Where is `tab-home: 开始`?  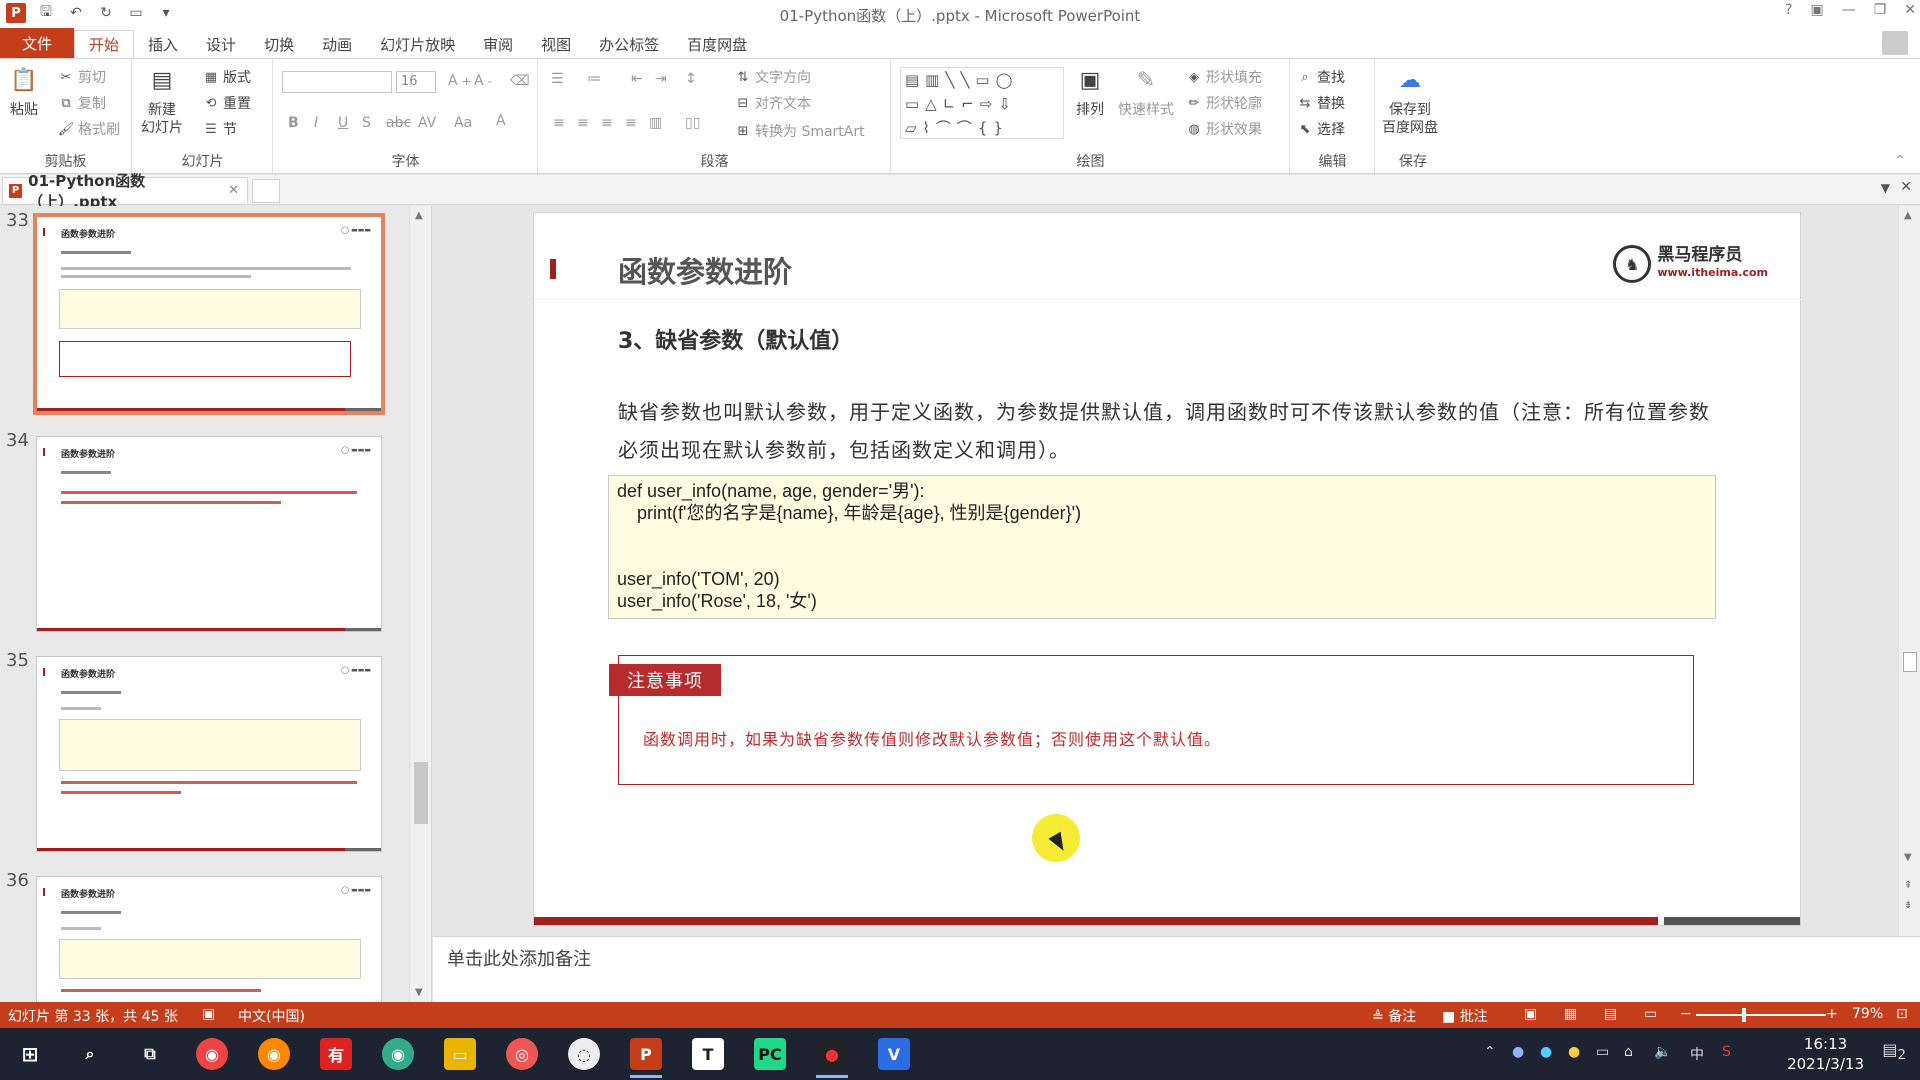
tab-home: 开始 is located at coordinates (104, 44).